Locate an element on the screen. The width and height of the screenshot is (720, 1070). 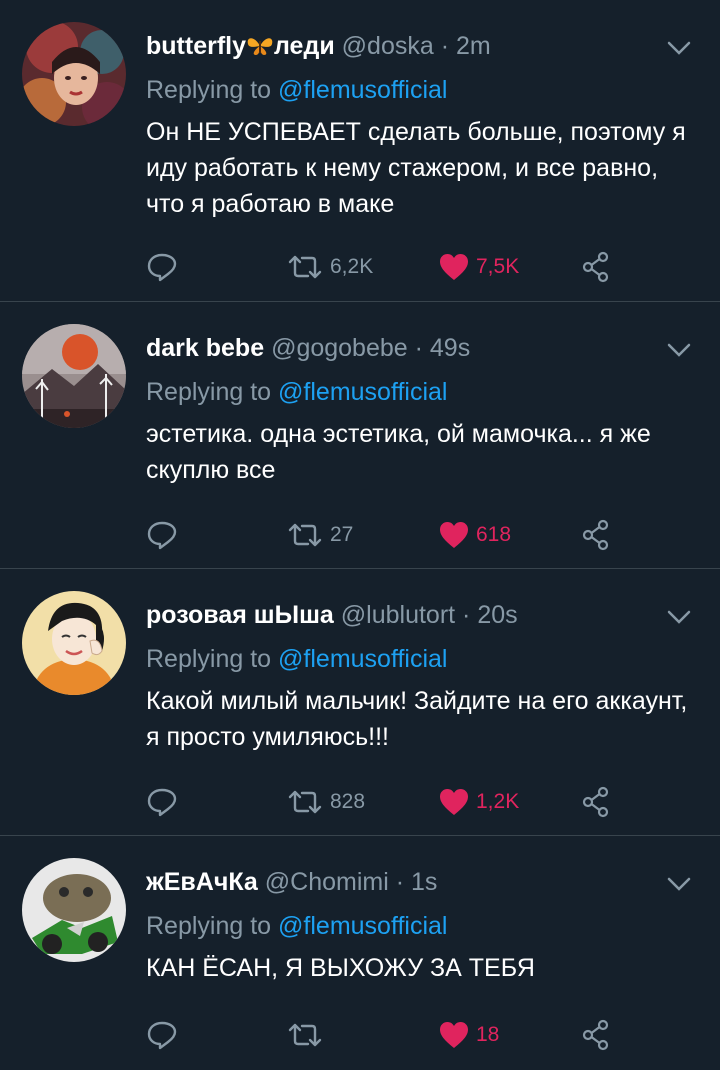
like-button: 1,2K is located at coordinates (478, 802).